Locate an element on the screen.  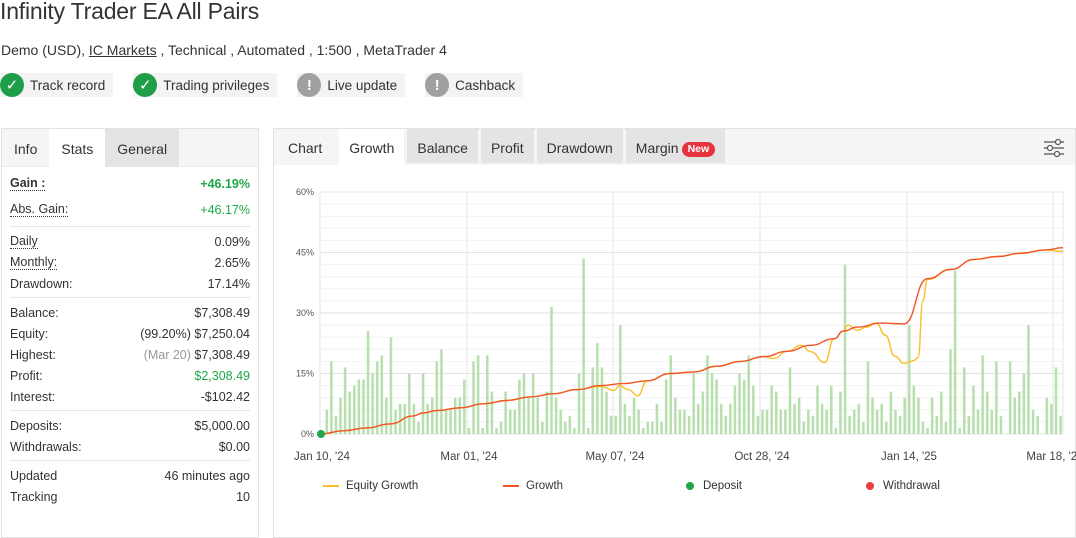
legend-label: Equity Growth is located at coordinates (382, 486).